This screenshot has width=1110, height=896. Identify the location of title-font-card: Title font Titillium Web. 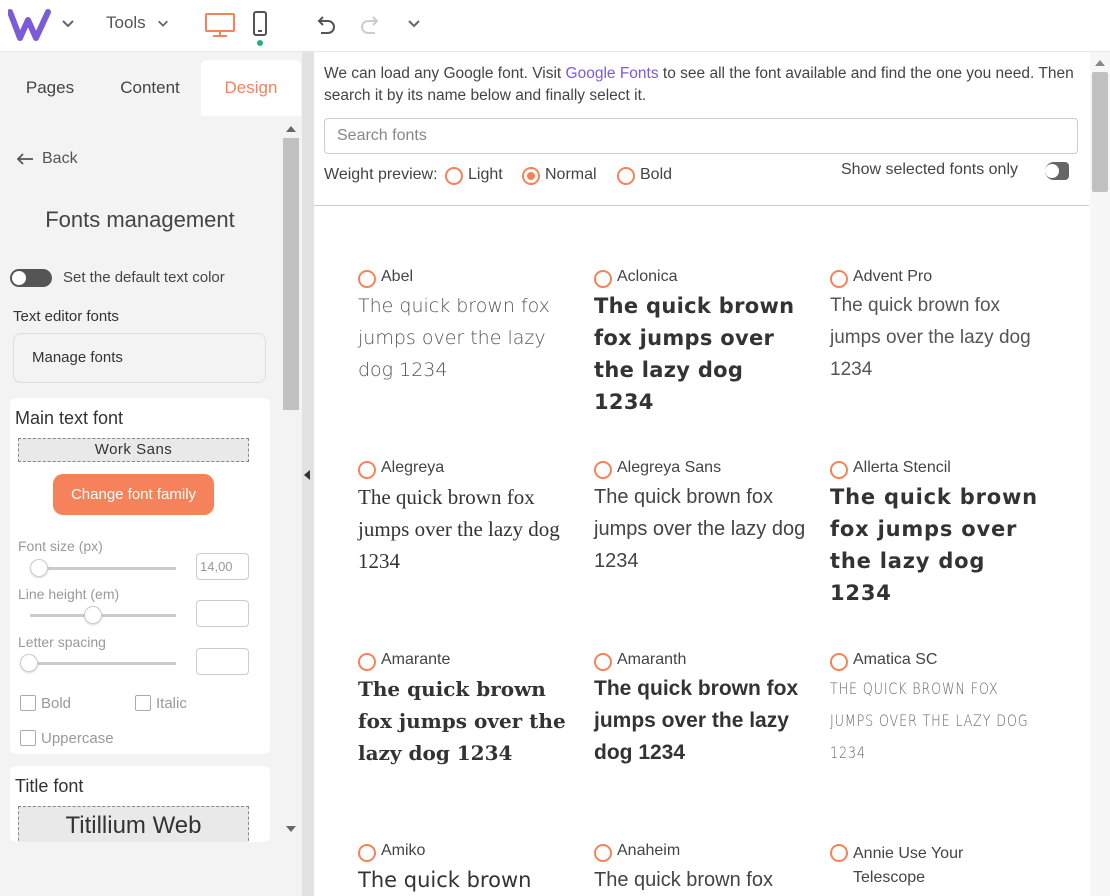
(140, 804).